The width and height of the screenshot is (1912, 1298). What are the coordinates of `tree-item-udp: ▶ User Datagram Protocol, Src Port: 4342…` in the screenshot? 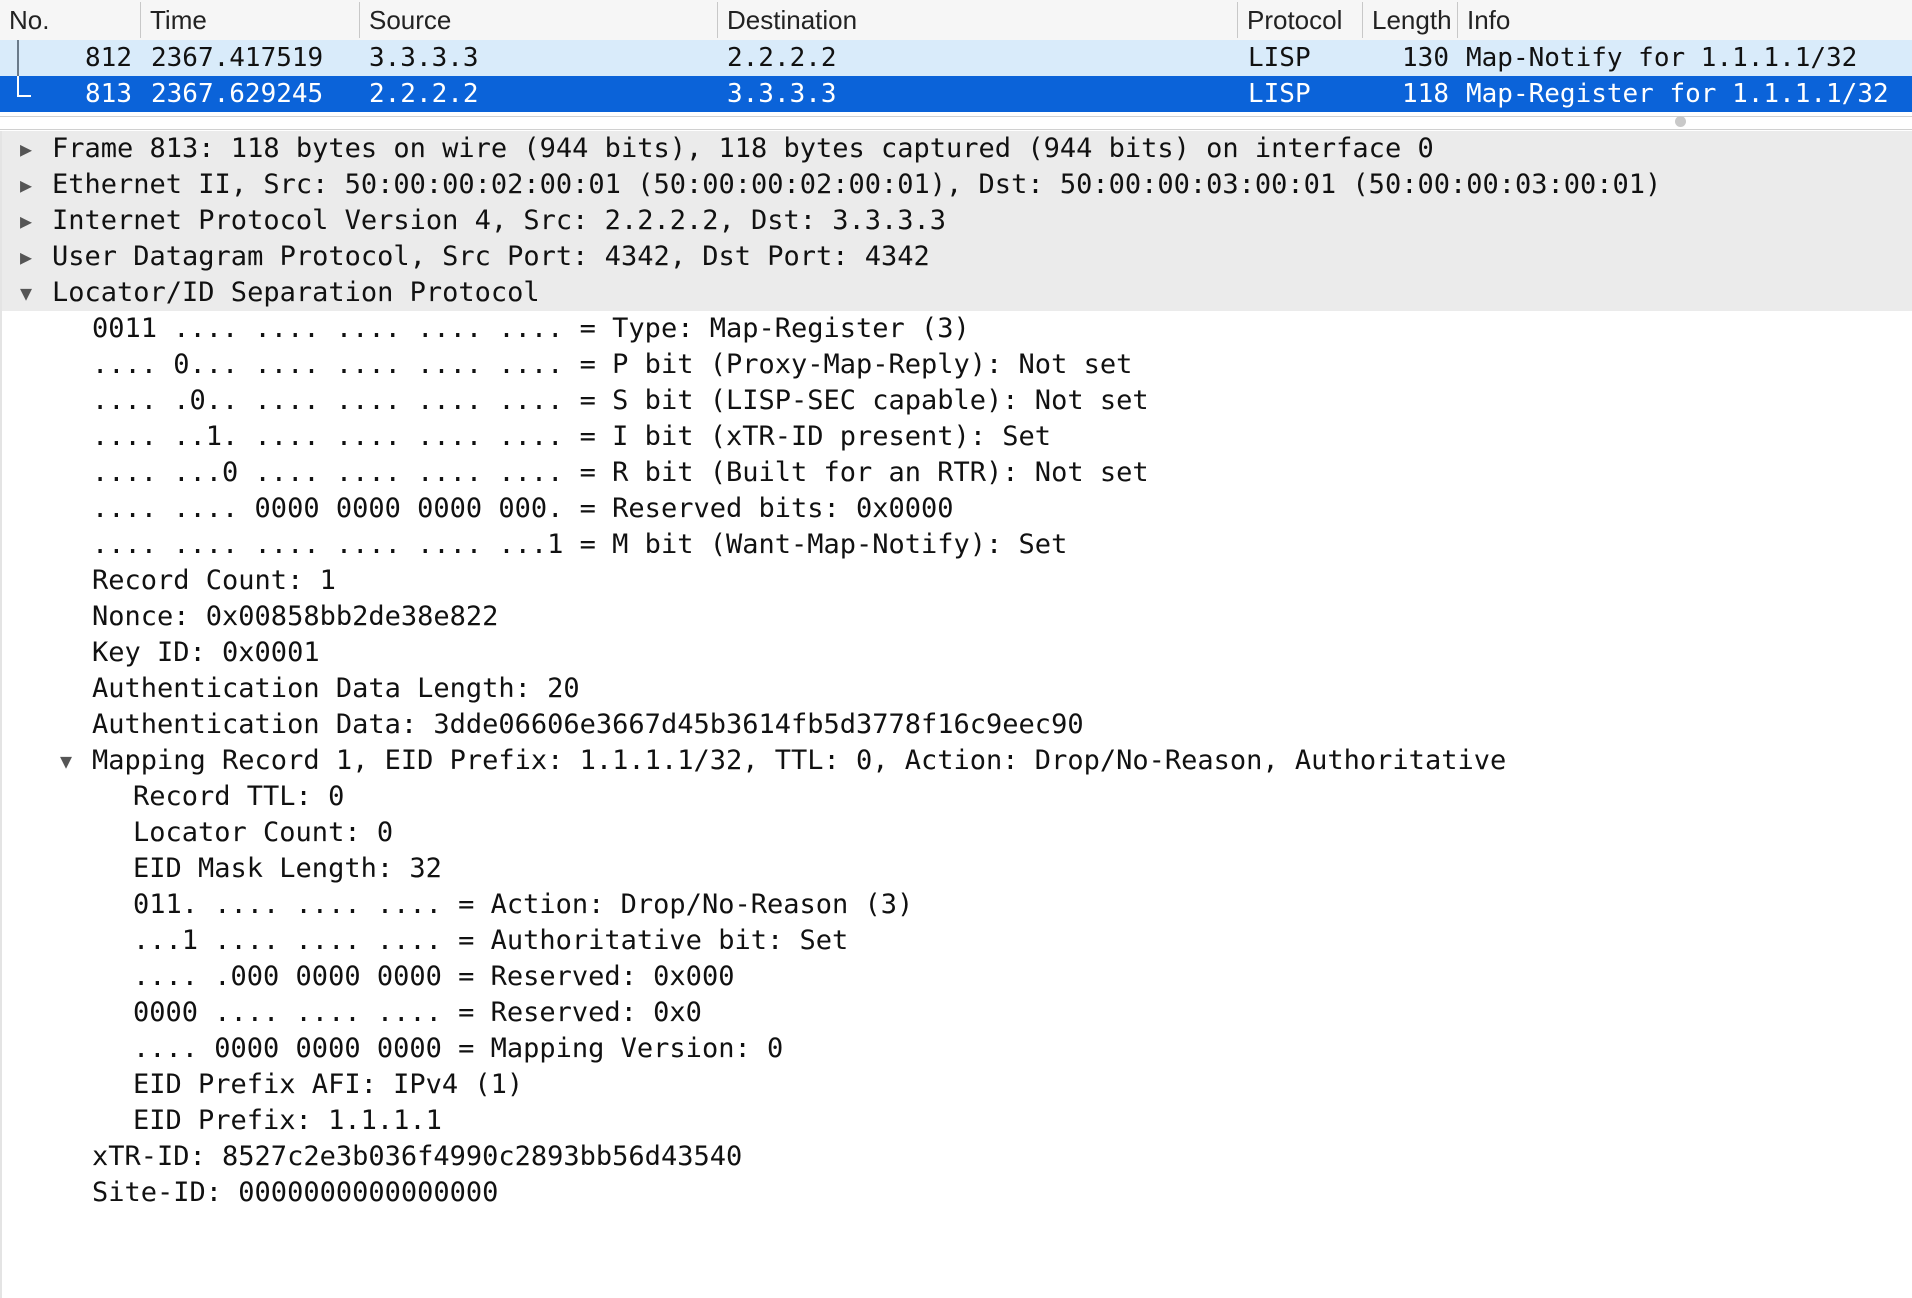 It's located at (957, 257).